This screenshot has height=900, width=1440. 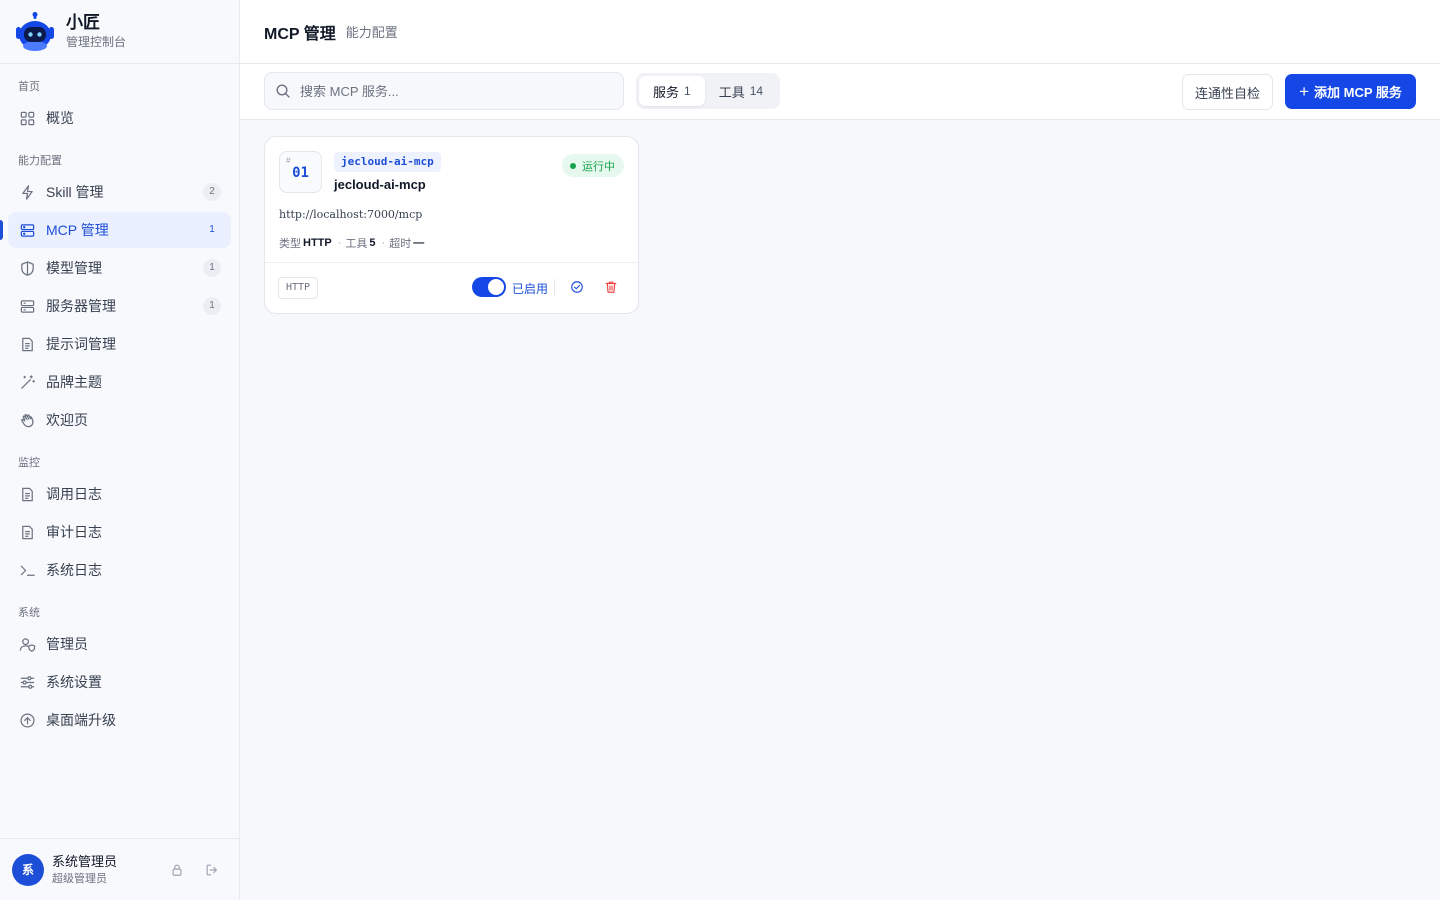 I want to click on tab-count: 14, so click(x=756, y=91).